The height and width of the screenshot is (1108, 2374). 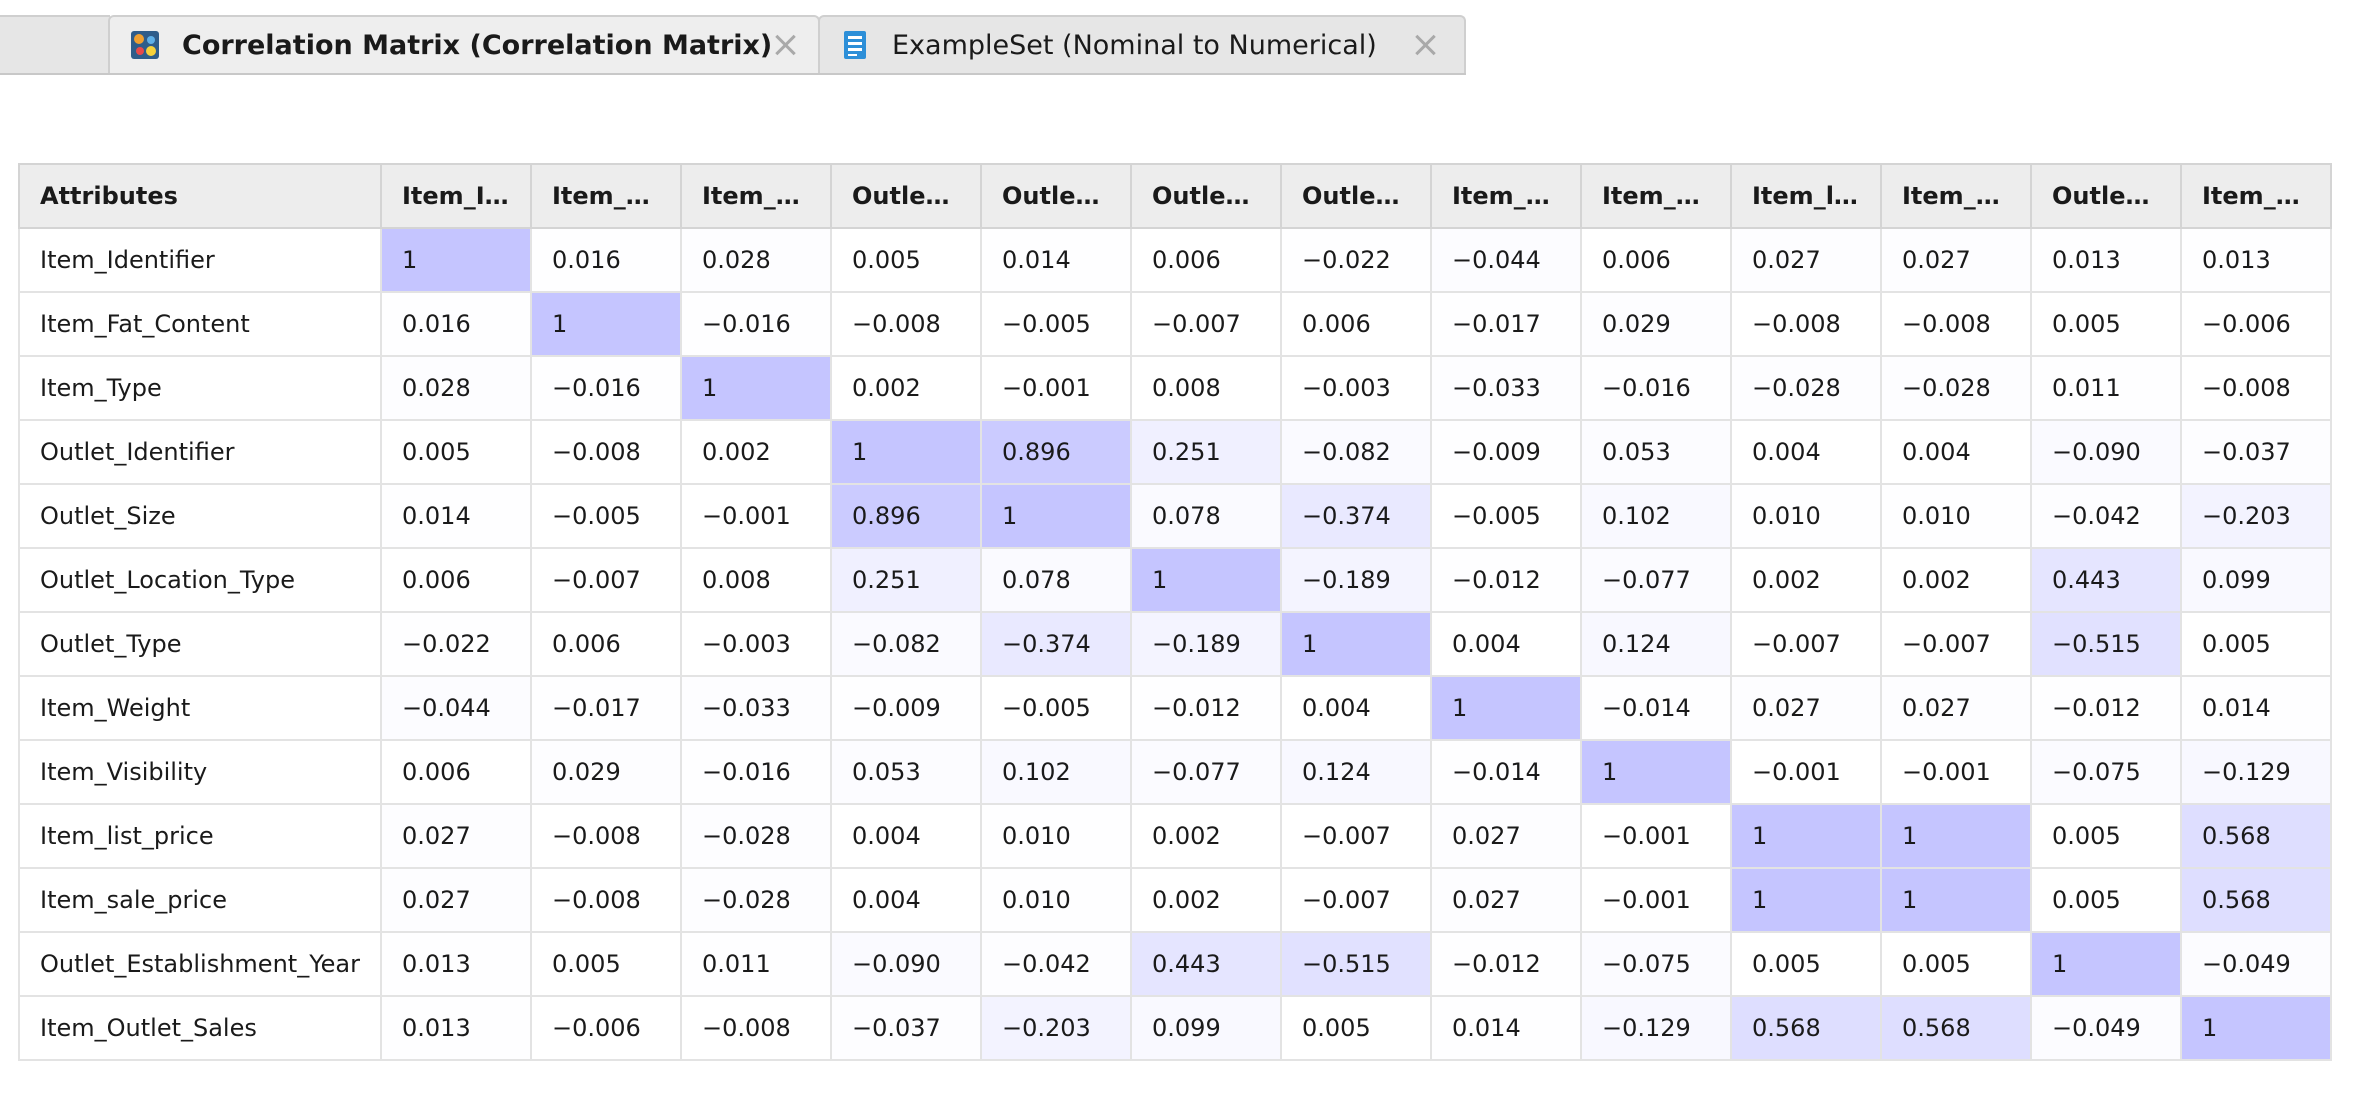 What do you see at coordinates (1506, 260) in the screenshot?
I see `matrix-cell: −0.044` at bounding box center [1506, 260].